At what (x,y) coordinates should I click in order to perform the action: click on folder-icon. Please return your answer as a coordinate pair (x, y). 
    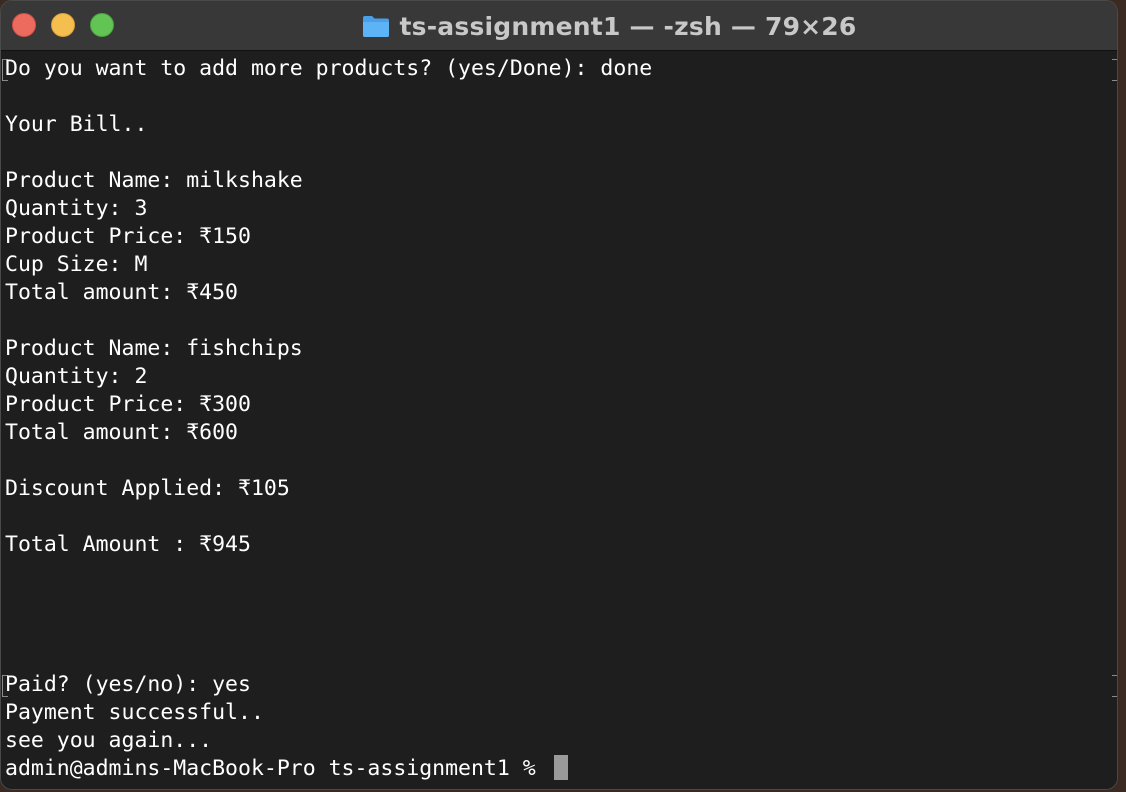
    Looking at the image, I should click on (375, 26).